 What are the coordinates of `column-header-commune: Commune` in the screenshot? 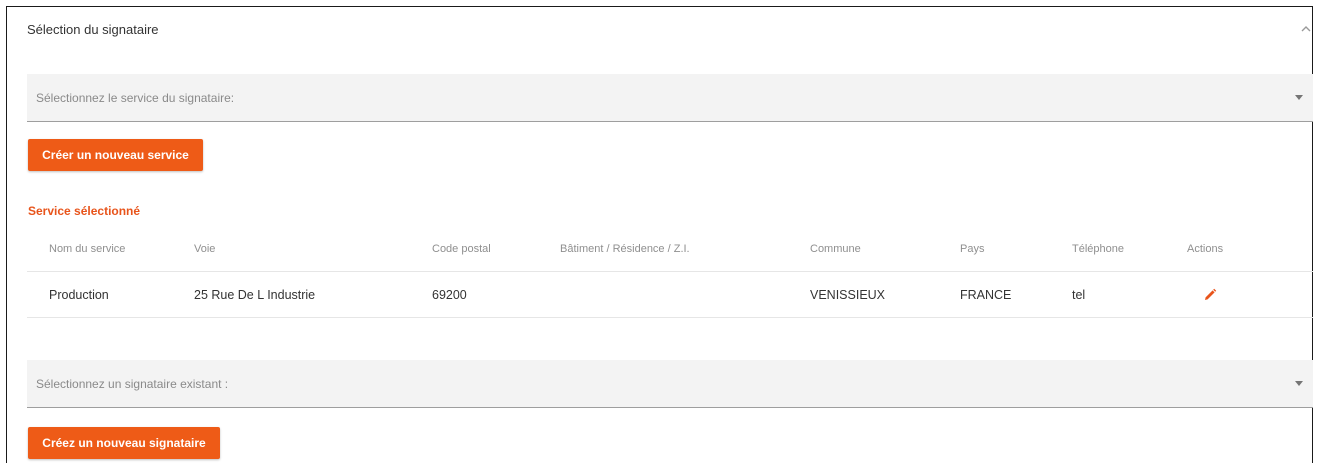 It's located at (885, 249).